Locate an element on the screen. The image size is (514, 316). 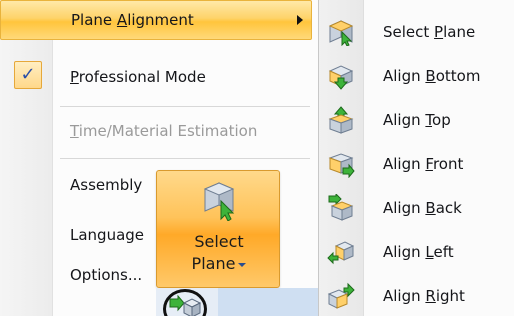
align-bottom-icon is located at coordinates (341, 77).